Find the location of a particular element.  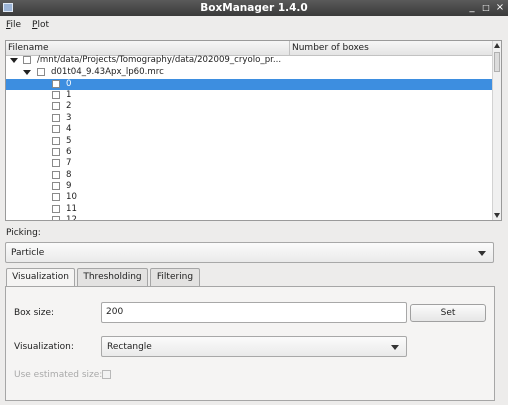

tree-row-slice: 12 is located at coordinates (249, 218).